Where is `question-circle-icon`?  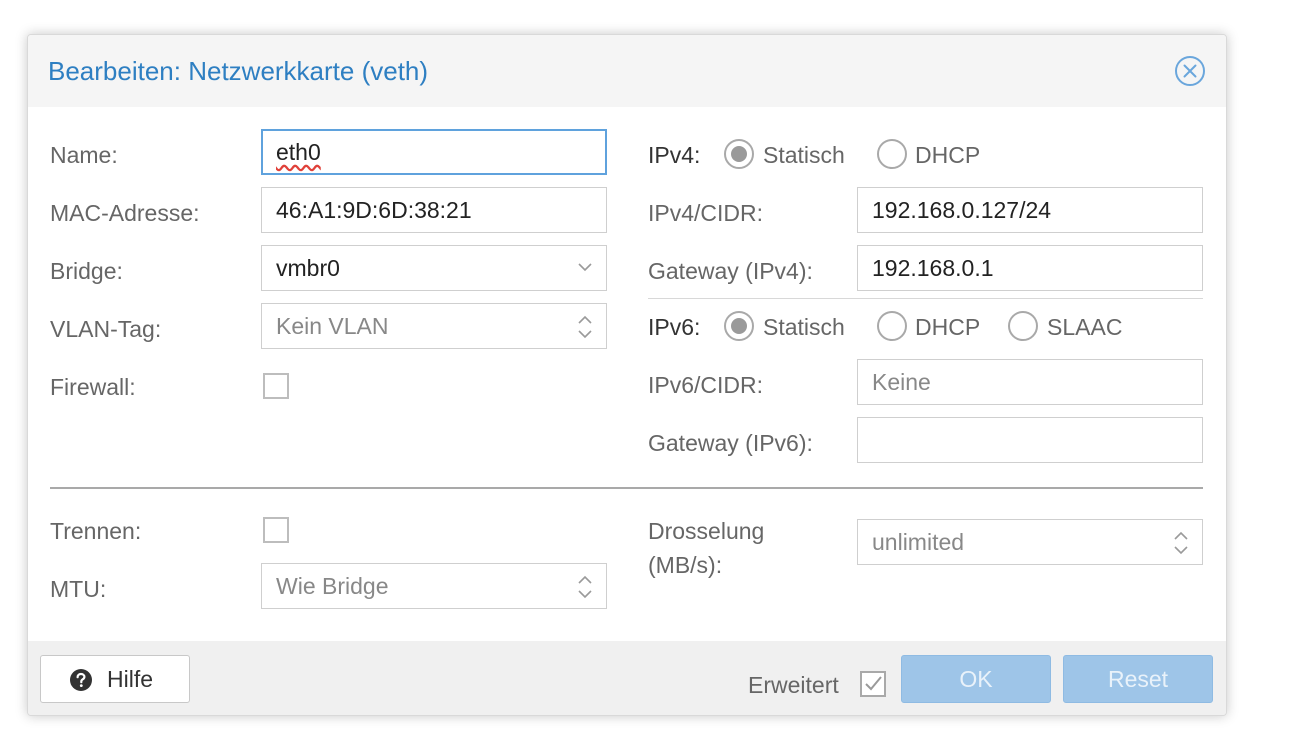
question-circle-icon is located at coordinates (81, 680).